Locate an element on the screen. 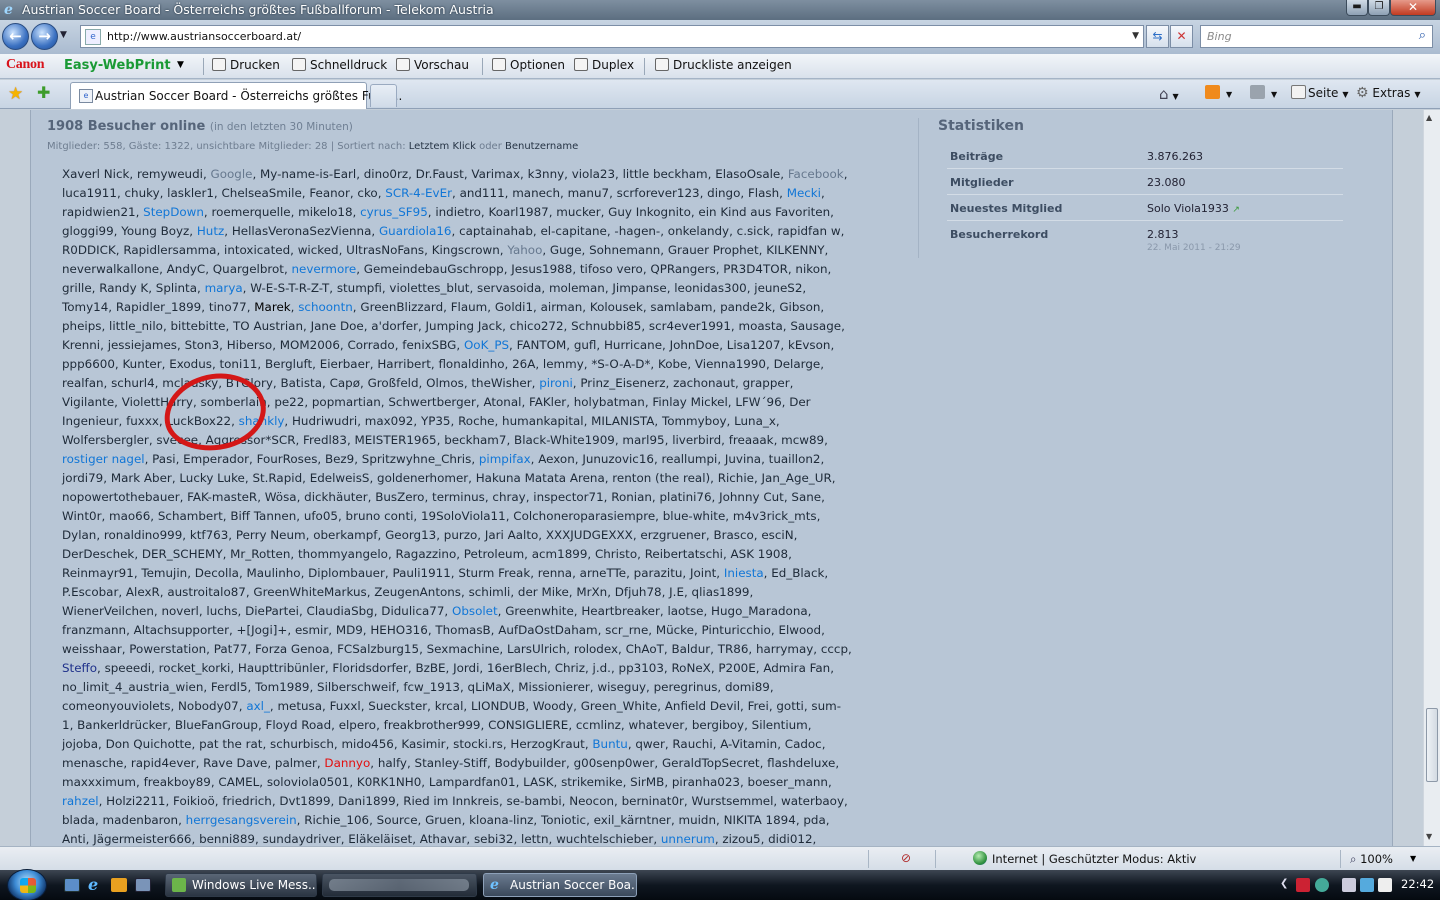 The image size is (1440, 900). member-link: no_limit_4_austria_wien is located at coordinates (132, 687).